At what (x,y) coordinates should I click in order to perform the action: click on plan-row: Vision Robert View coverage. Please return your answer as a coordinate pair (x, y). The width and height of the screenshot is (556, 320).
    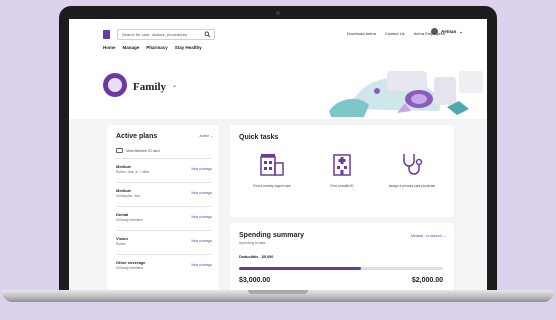
    Looking at the image, I should click on (164, 242).